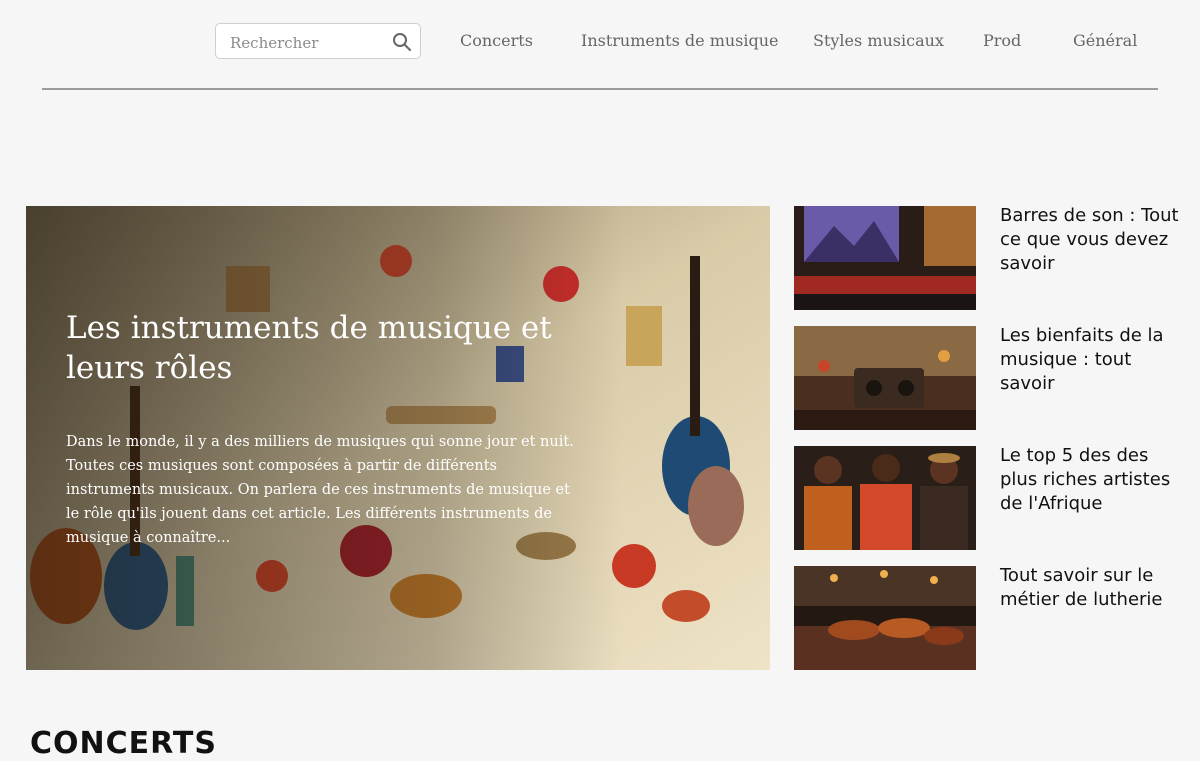 The image size is (1200, 761). What do you see at coordinates (496, 40) in the screenshot?
I see `nav-link-concerts: Concerts` at bounding box center [496, 40].